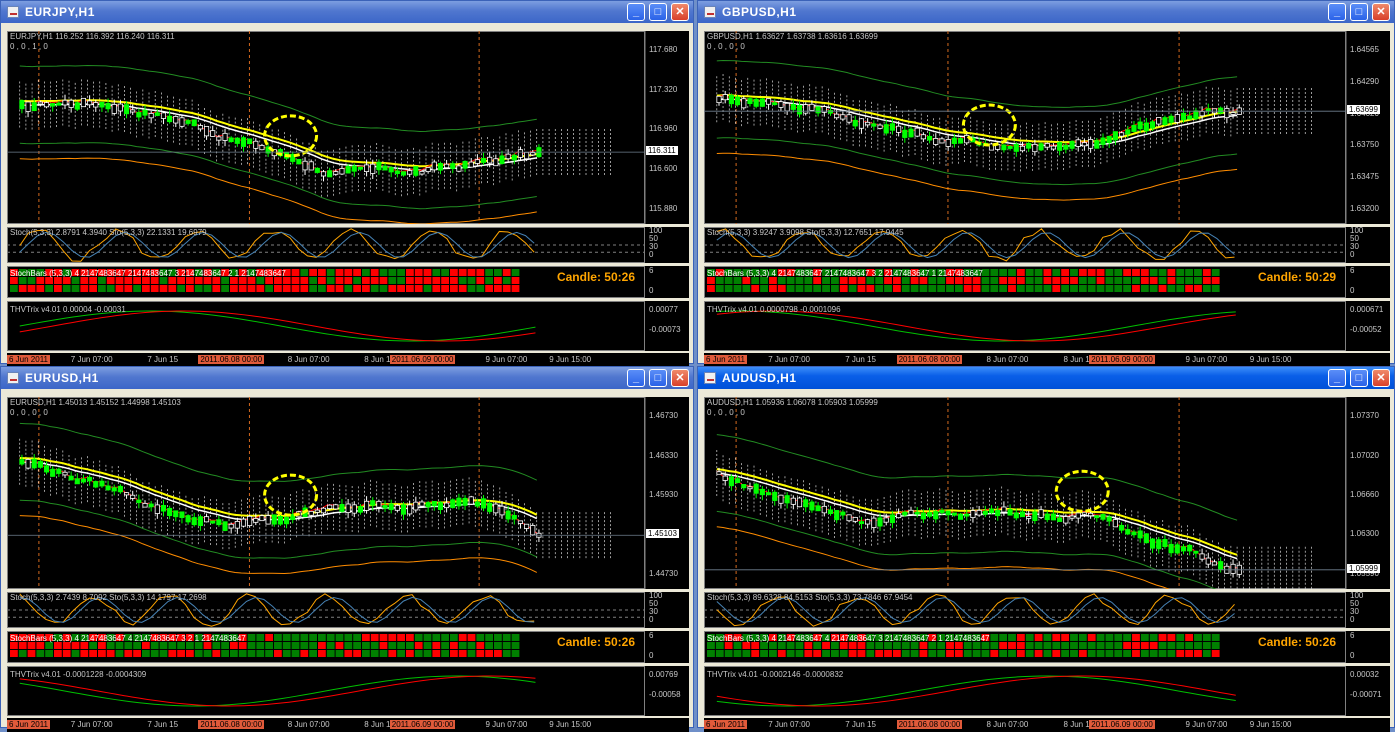 The image size is (1395, 732). What do you see at coordinates (60, 12) in the screenshot?
I see `window-title: EURJPY,H1` at bounding box center [60, 12].